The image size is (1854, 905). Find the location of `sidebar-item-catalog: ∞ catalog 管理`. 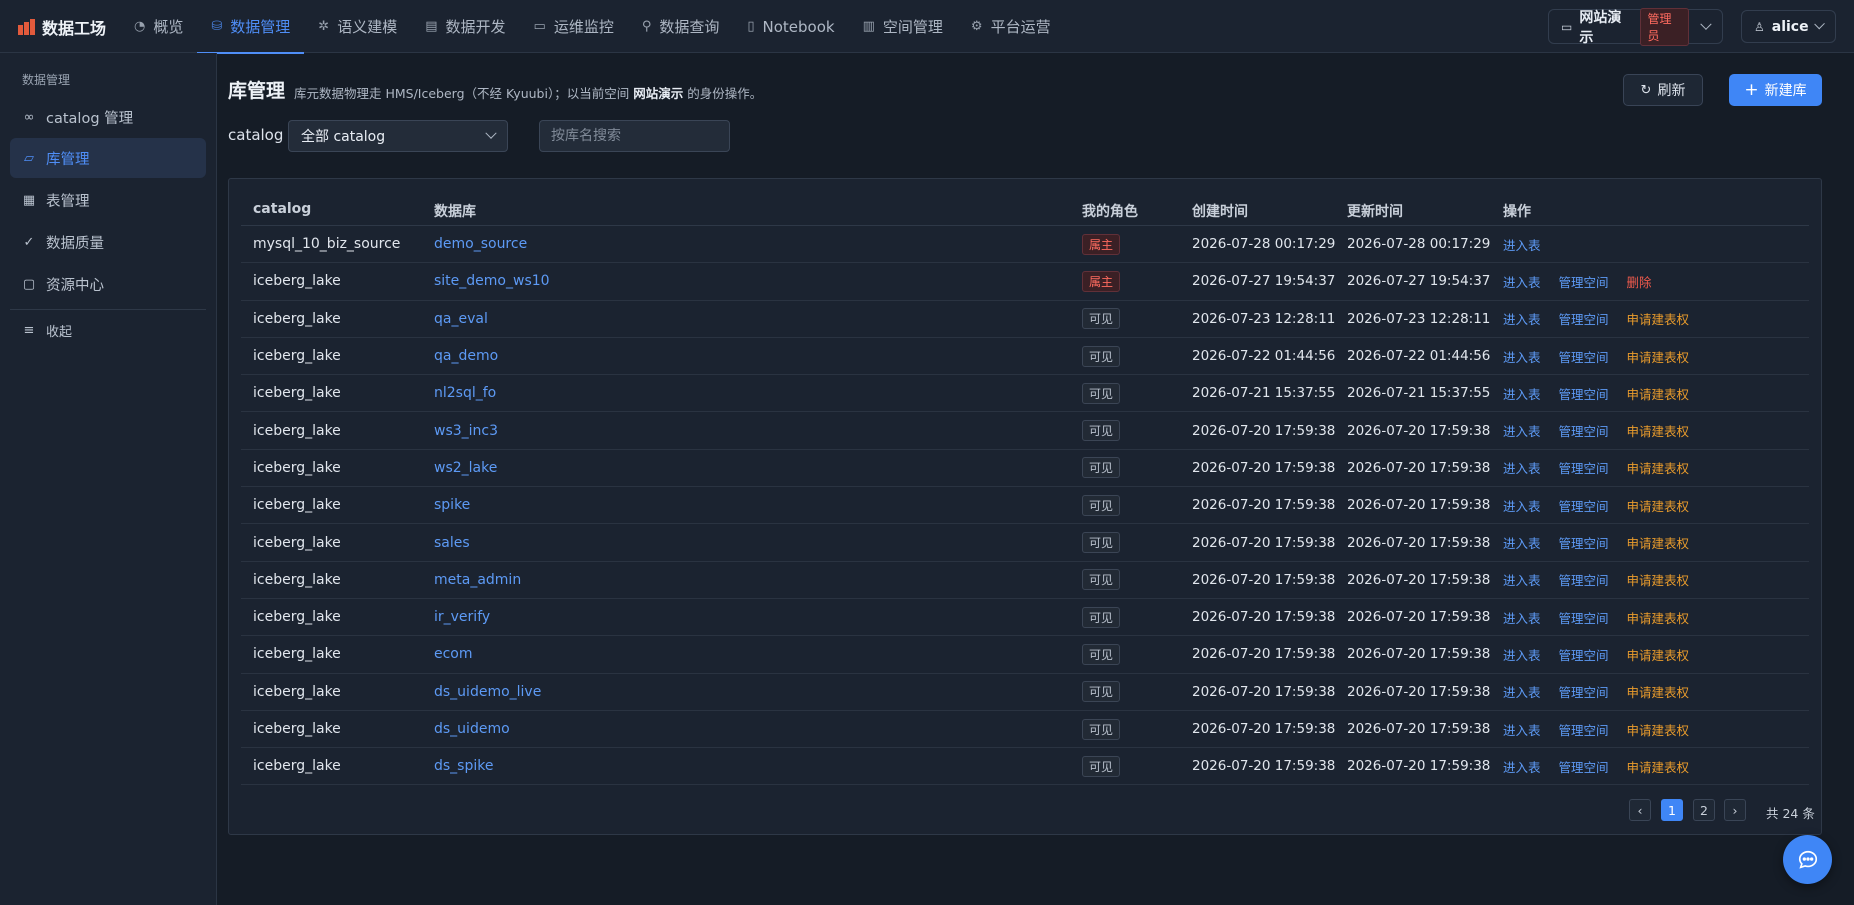

sidebar-item-catalog: ∞ catalog 管理 is located at coordinates (108, 117).